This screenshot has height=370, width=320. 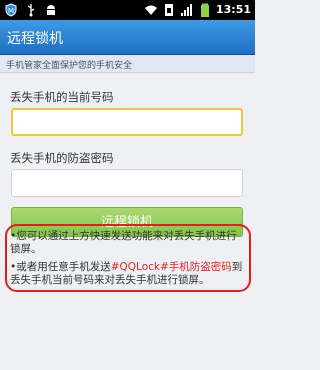 I want to click on wifi-icon, so click(x=151, y=9).